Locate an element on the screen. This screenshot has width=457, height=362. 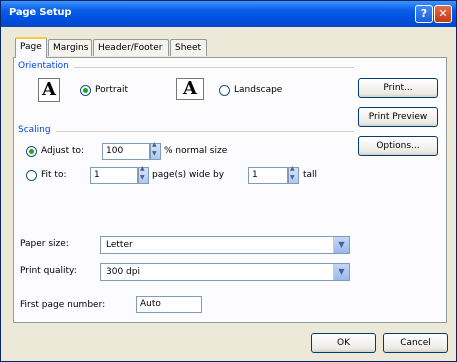
tab-sheet: Sheet is located at coordinates (188, 47).